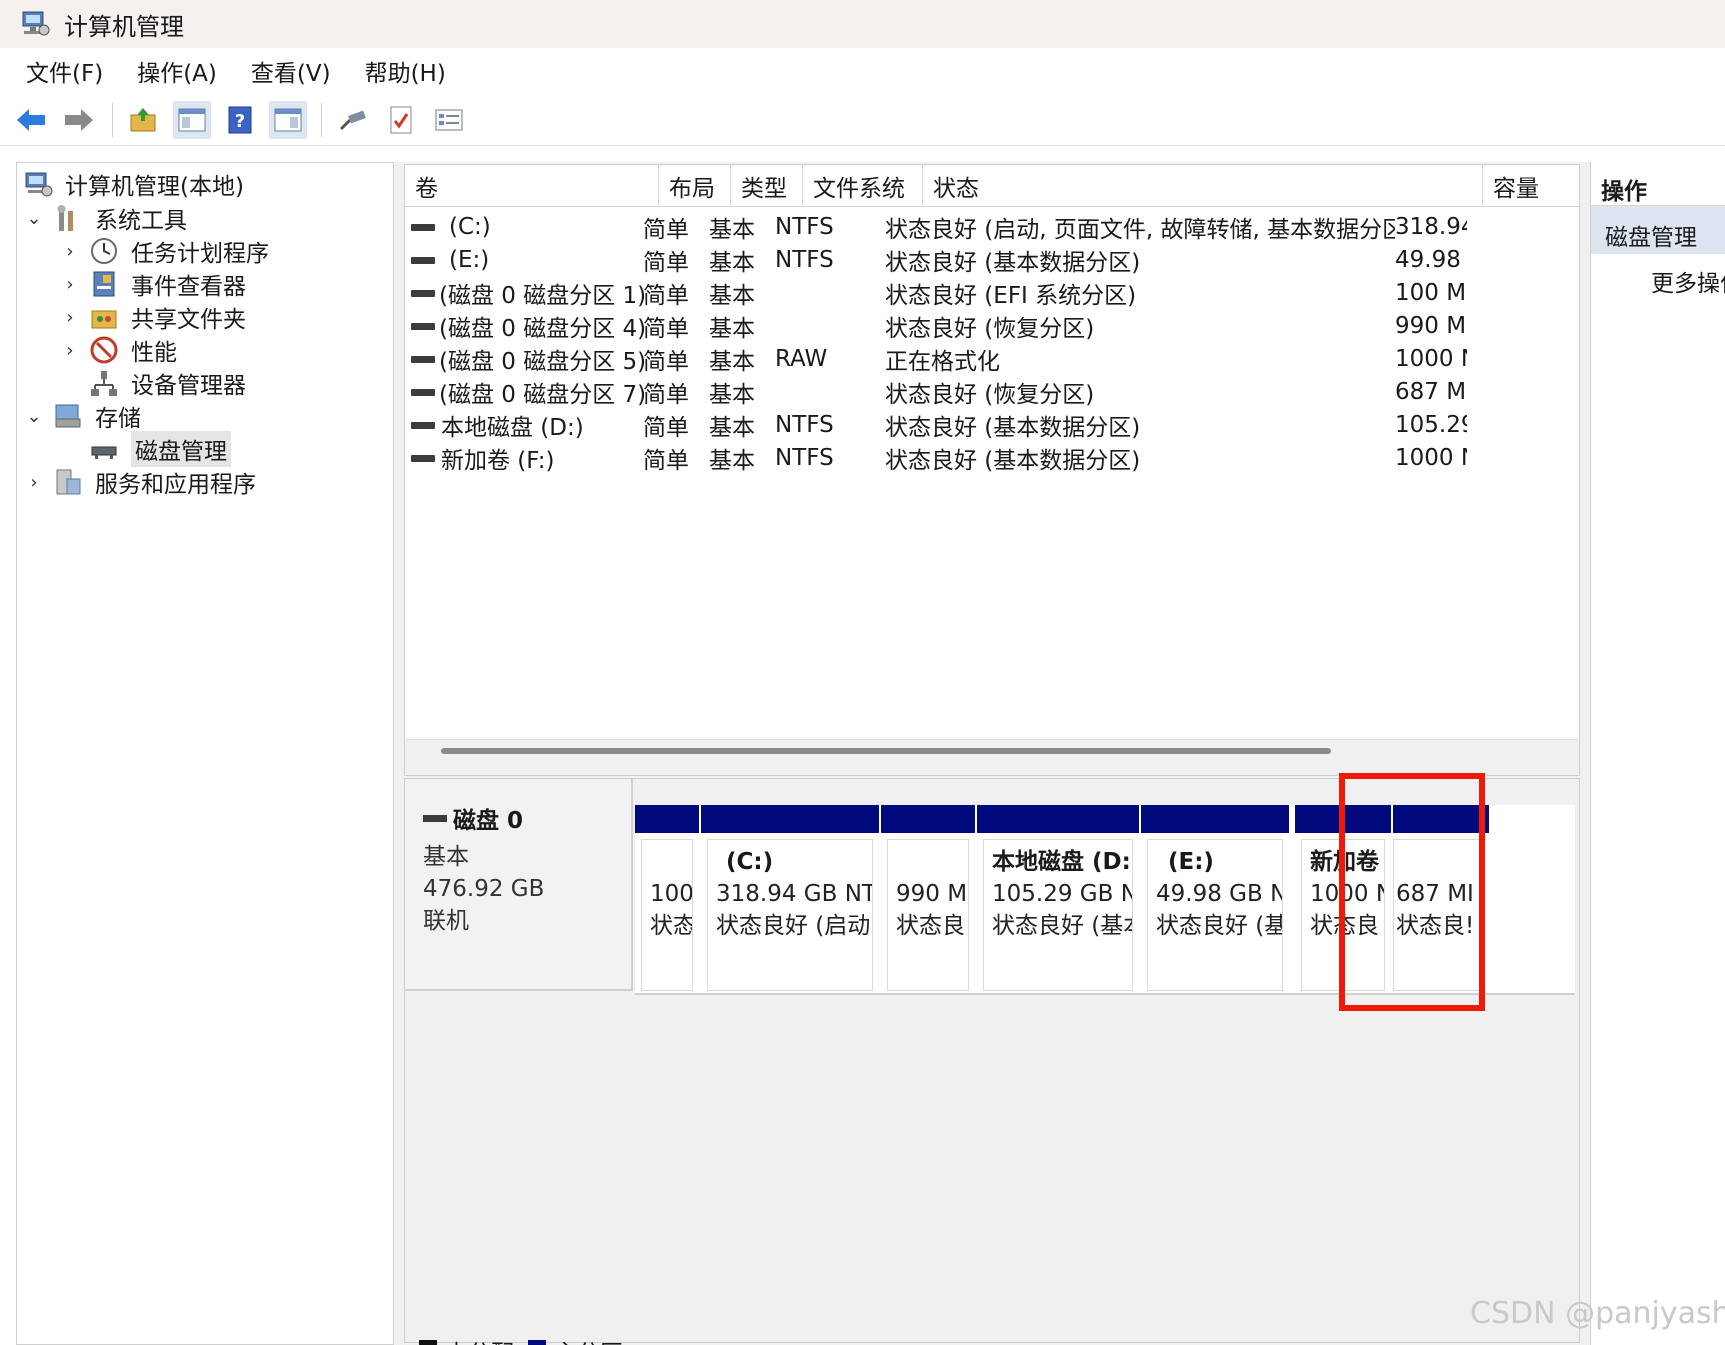 The height and width of the screenshot is (1345, 1725). I want to click on tree-item-event-viewer: › 事件查看器, so click(152, 284).